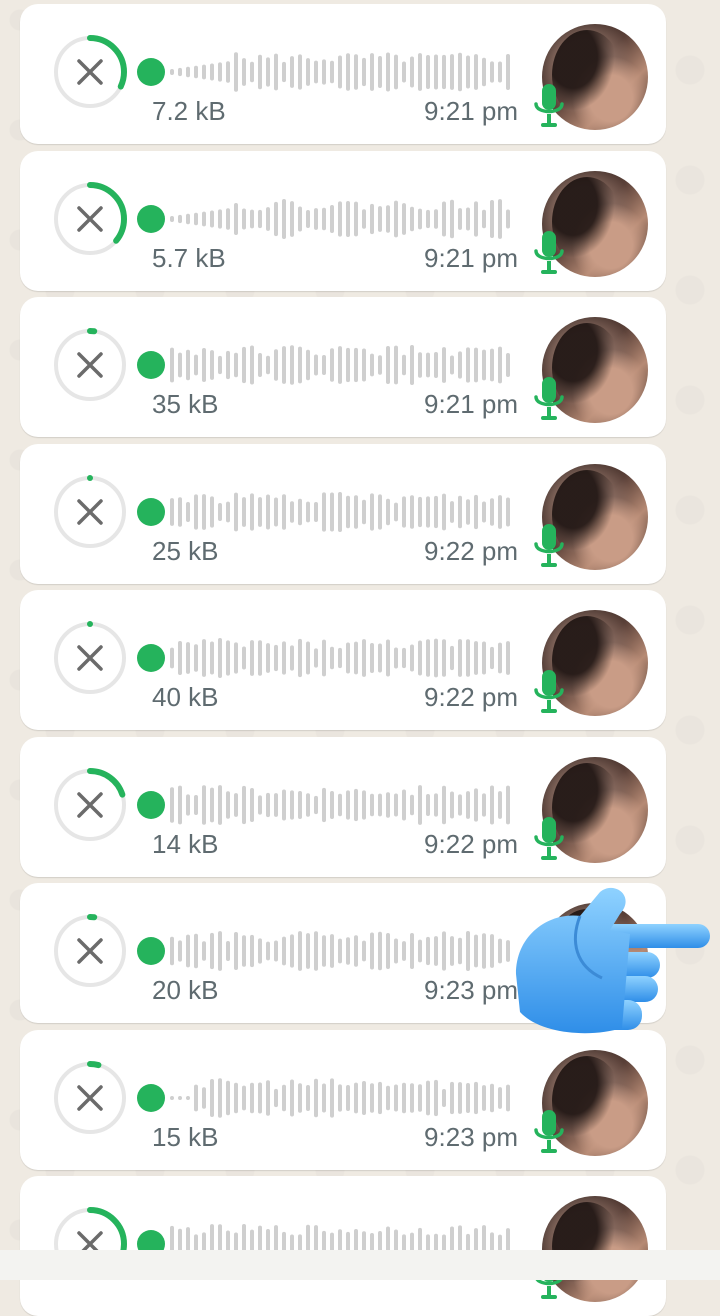 This screenshot has width=720, height=1316. Describe the element at coordinates (333, 660) in the screenshot. I see `voice-message-bubble: 40 kB 9:22 pm` at that location.